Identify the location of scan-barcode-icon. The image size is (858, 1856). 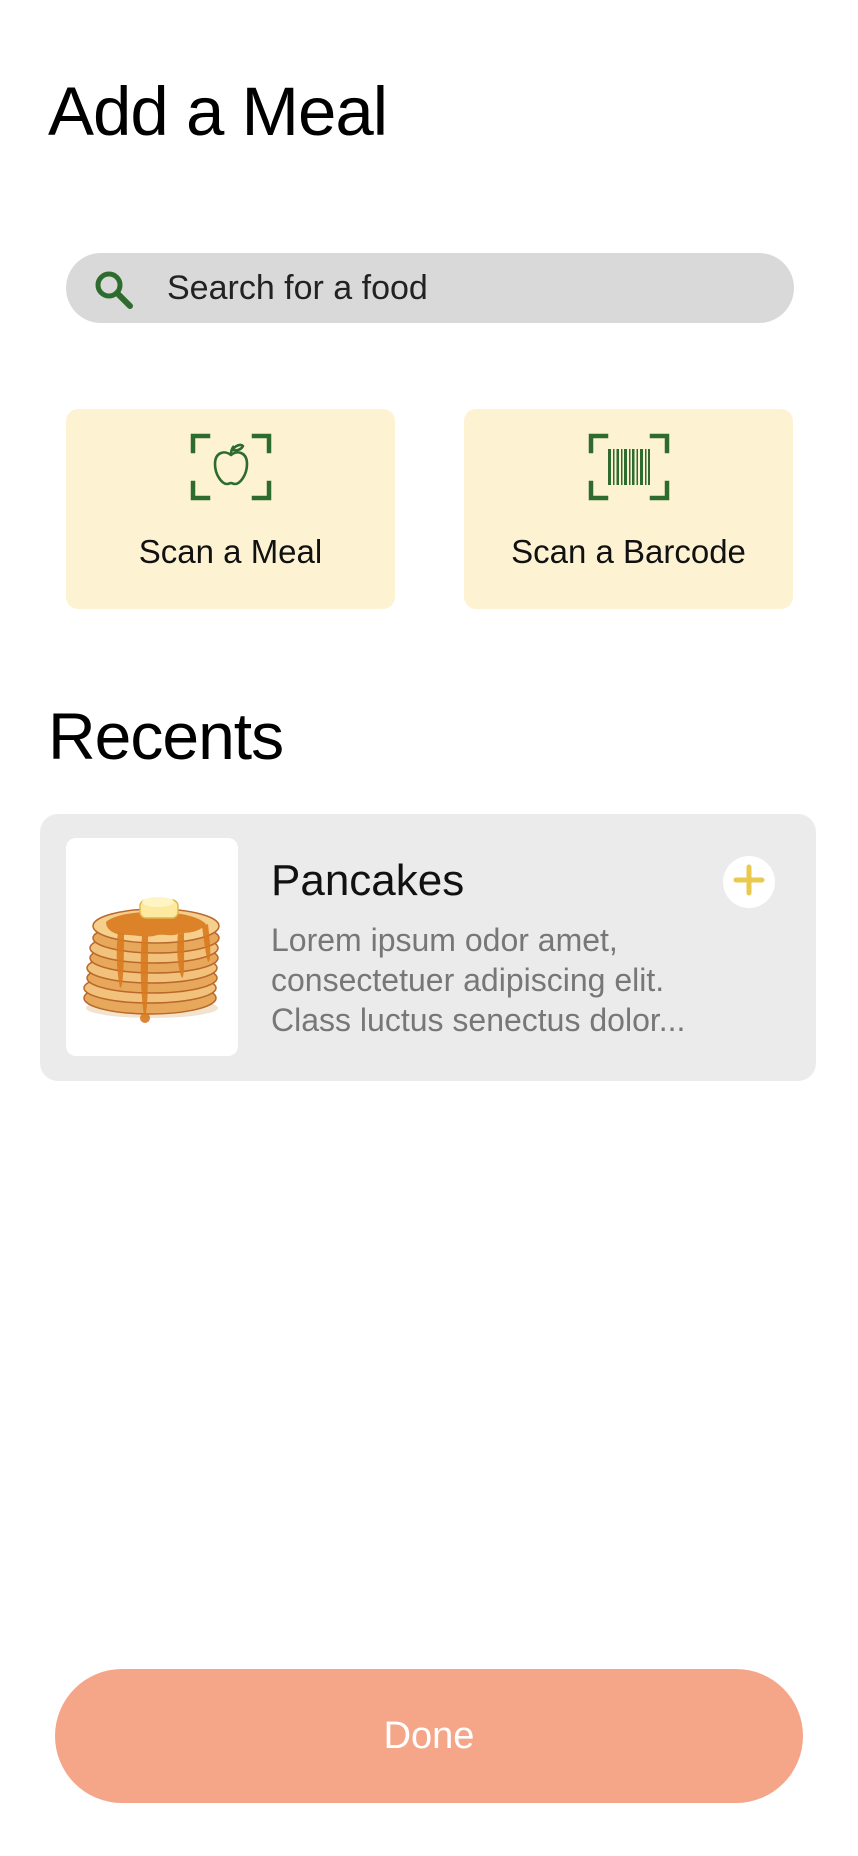
(629, 467).